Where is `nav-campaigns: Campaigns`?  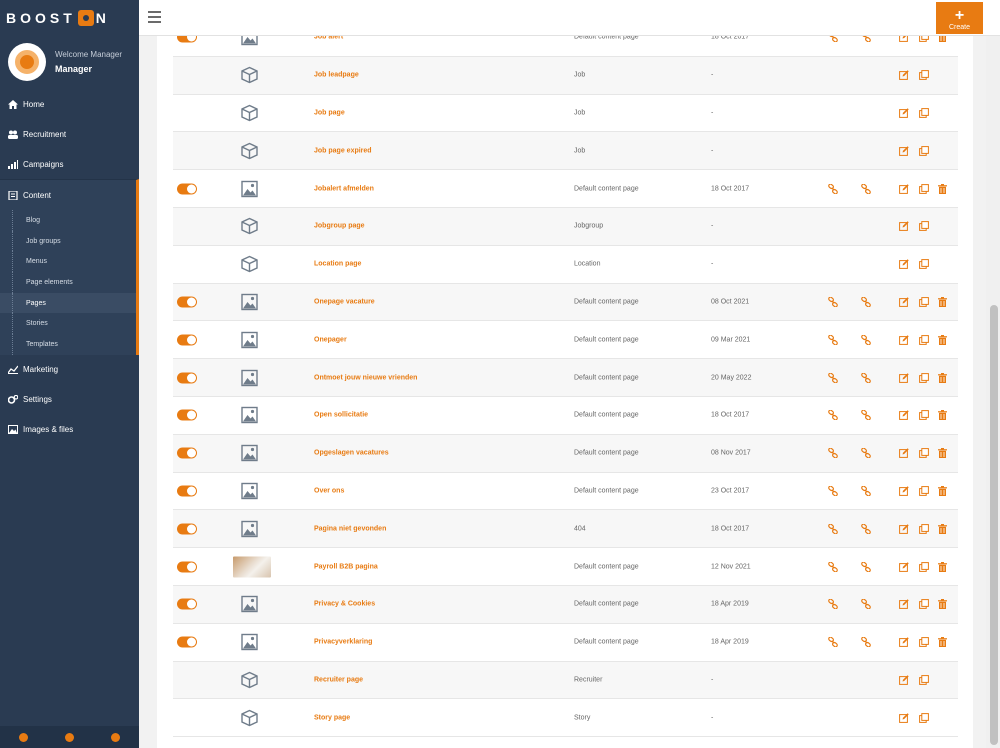
nav-campaigns: Campaigns is located at coordinates (69, 164).